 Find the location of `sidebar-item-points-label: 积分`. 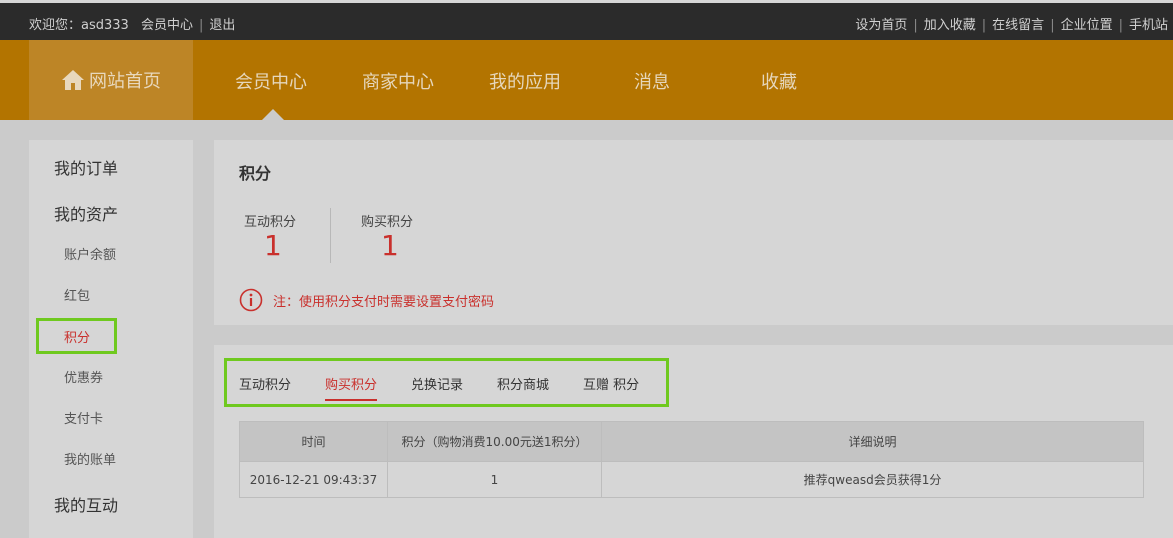

sidebar-item-points-label: 积分 is located at coordinates (77, 338).